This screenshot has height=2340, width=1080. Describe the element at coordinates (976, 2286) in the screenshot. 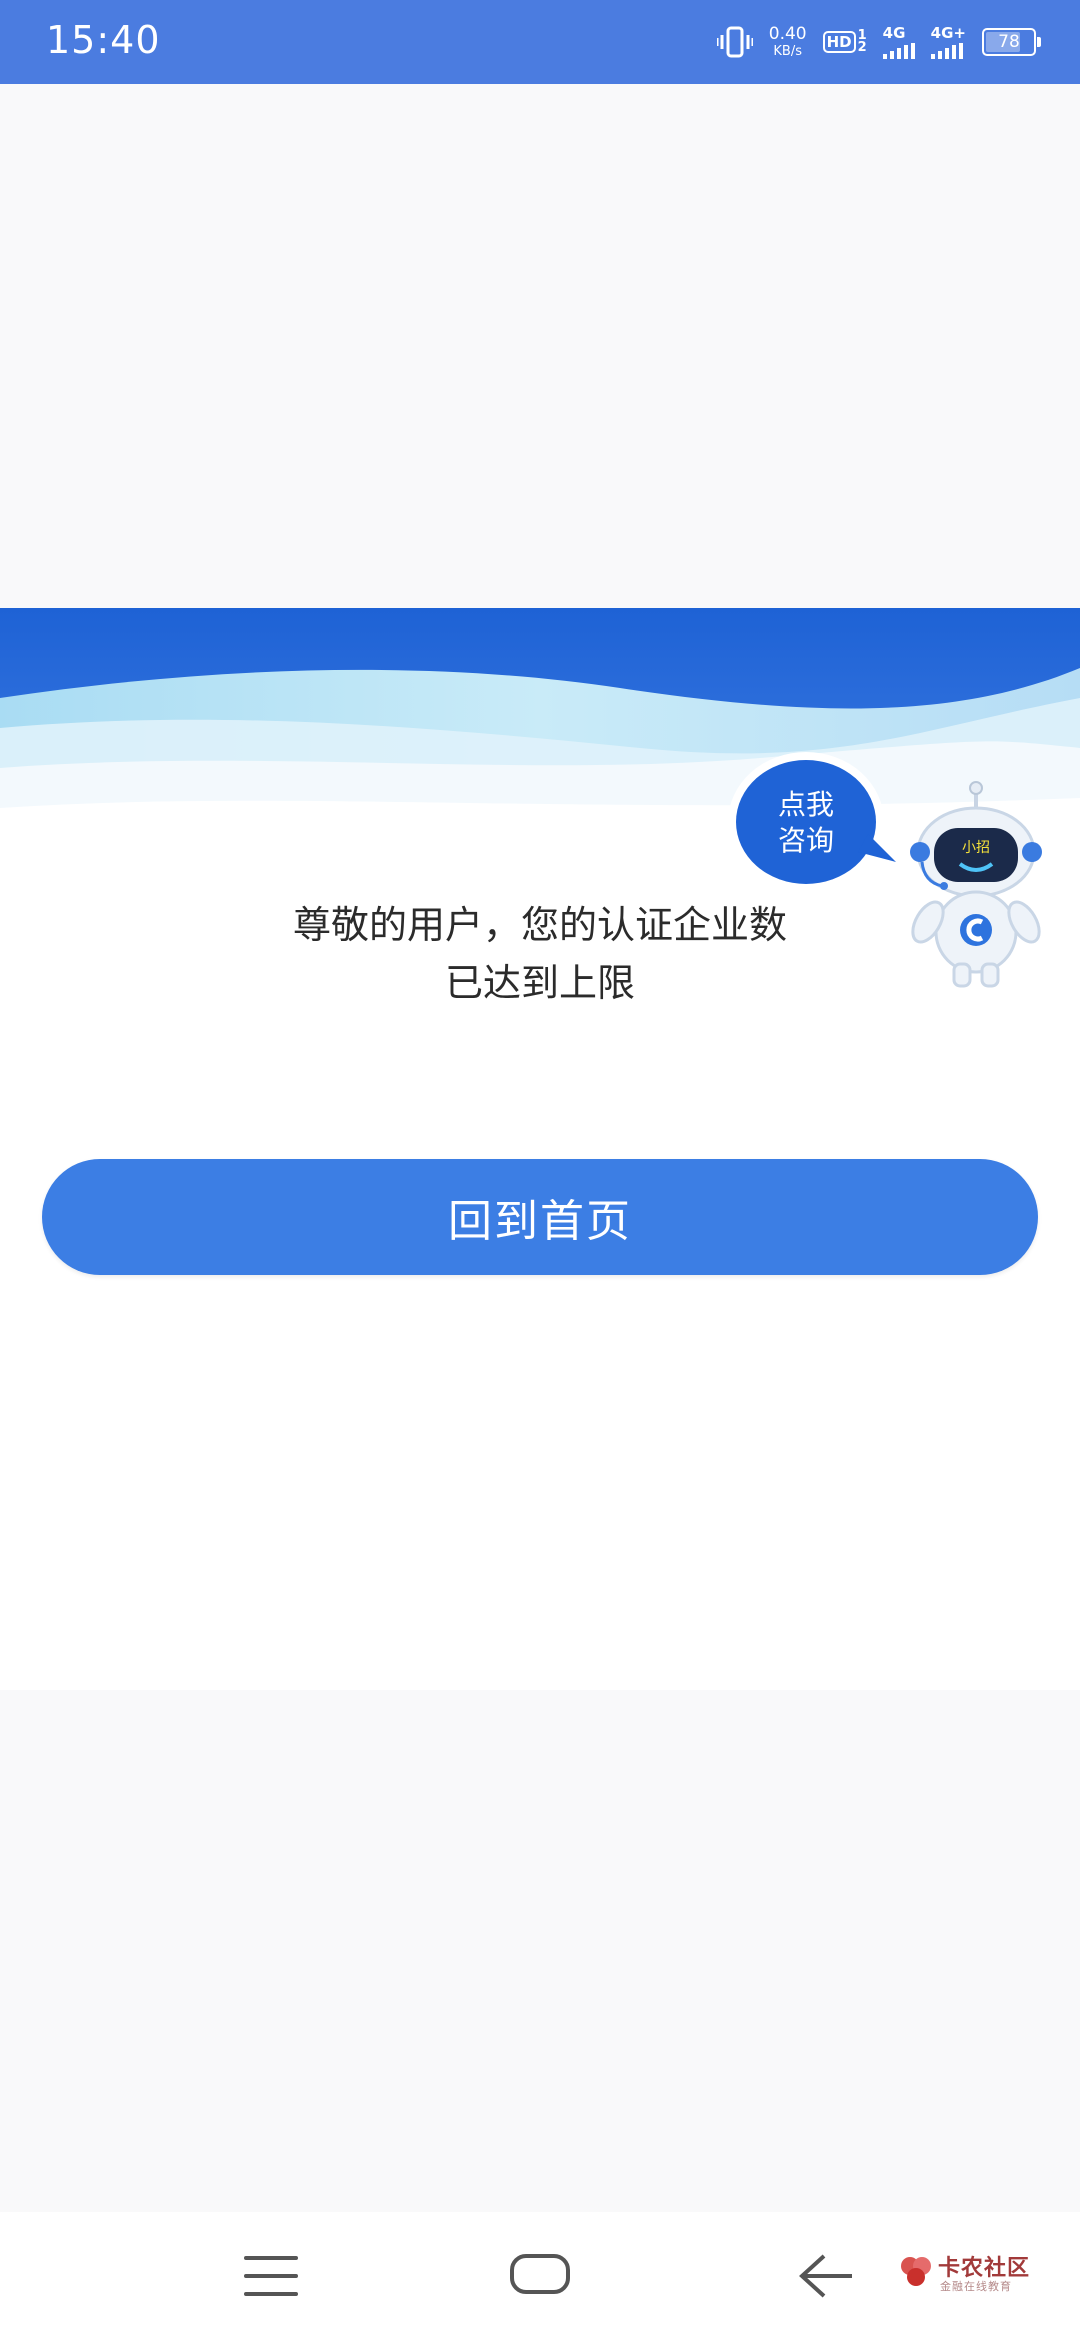

I see `watermark-subtext: 金融在线教育` at that location.